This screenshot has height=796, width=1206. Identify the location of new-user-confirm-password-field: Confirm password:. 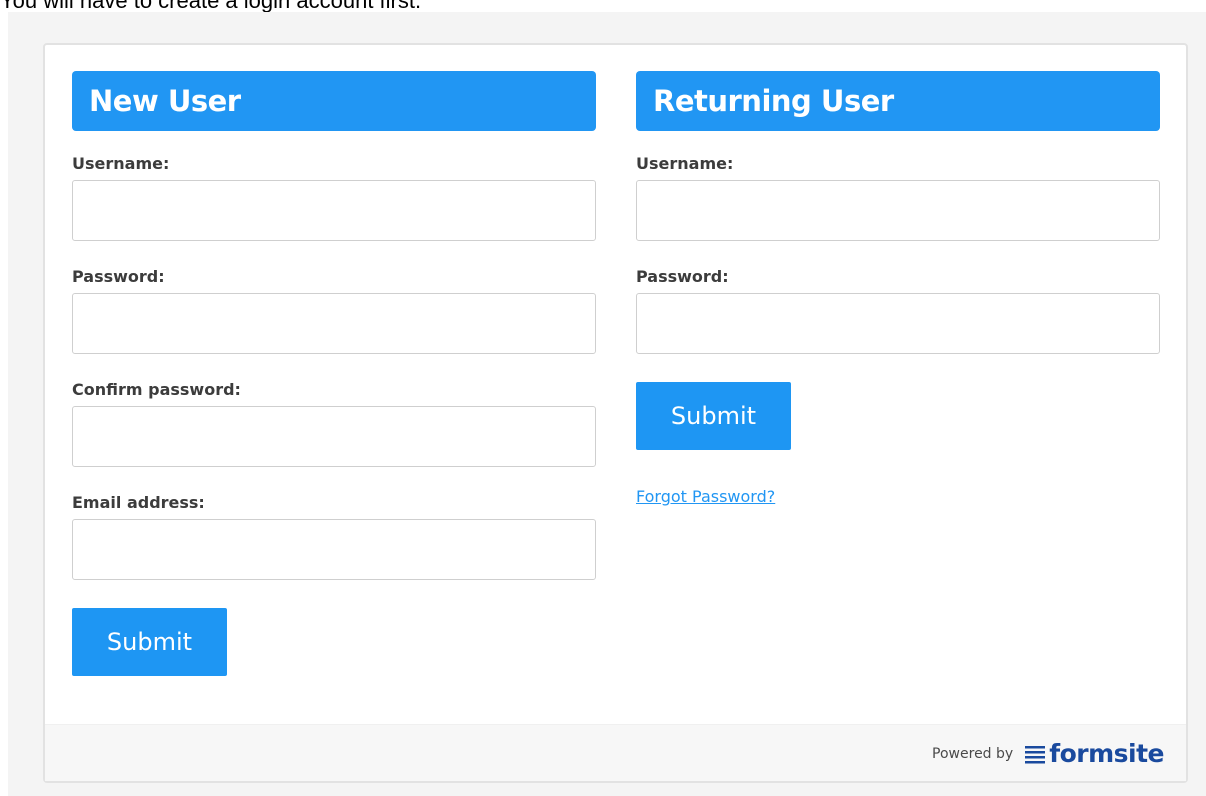
(334, 423).